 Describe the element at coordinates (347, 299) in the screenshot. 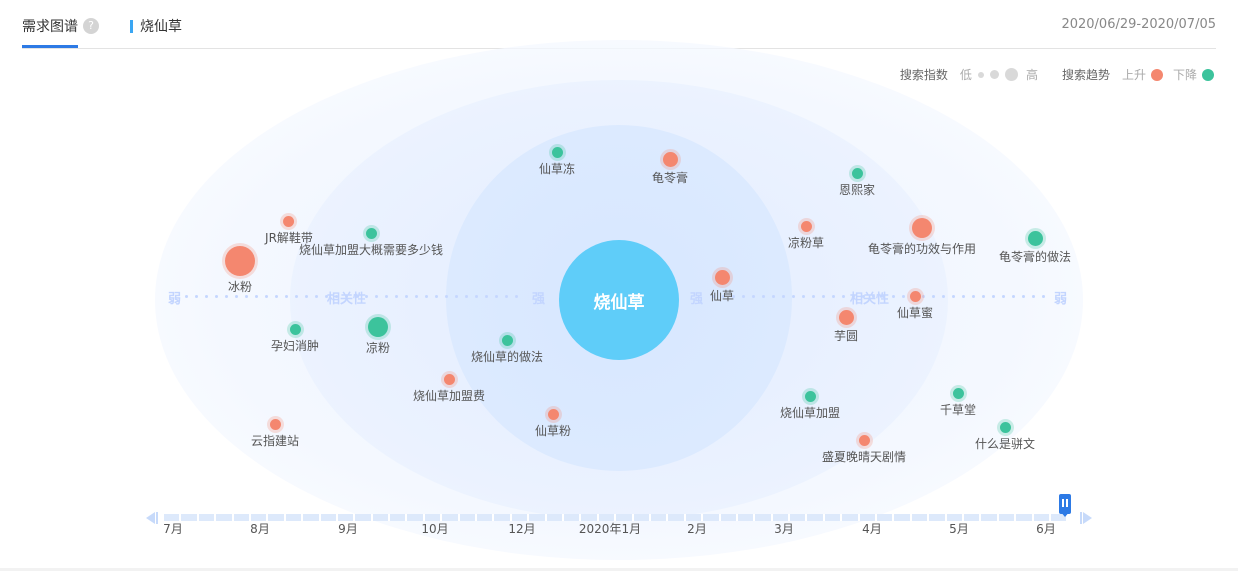

I see `axis-relevance-left: 相关性` at that location.